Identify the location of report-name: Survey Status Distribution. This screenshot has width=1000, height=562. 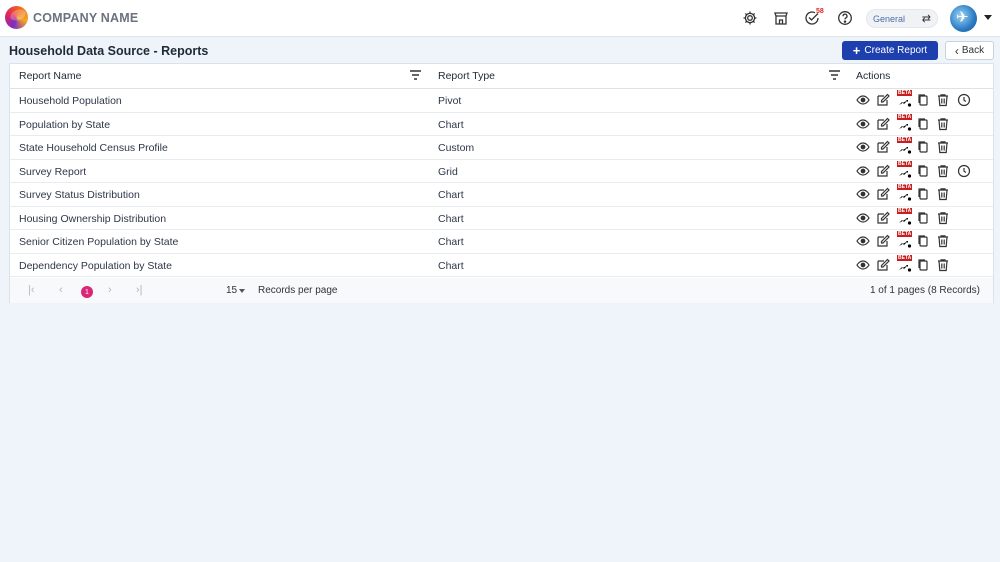
(79, 195).